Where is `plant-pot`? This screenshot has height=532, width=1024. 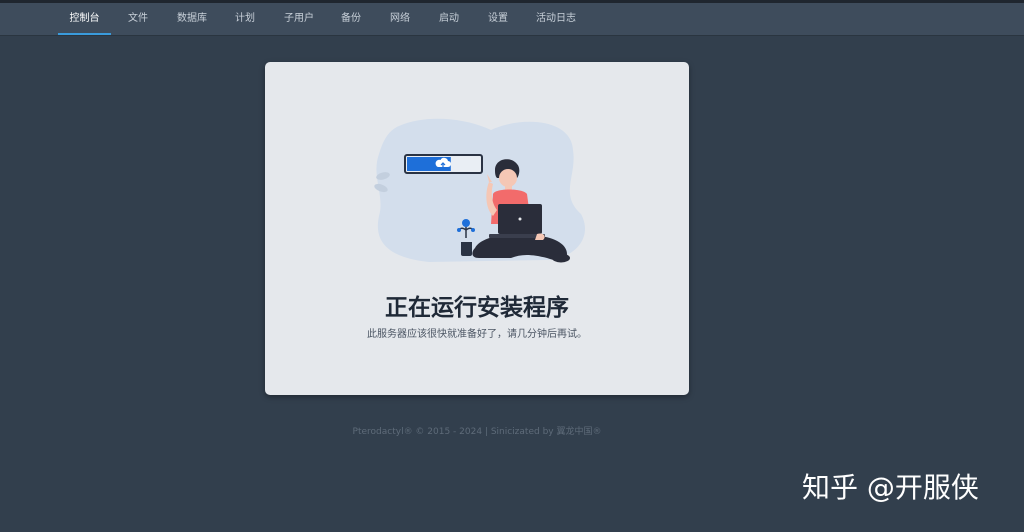
plant-pot is located at coordinates (466, 249).